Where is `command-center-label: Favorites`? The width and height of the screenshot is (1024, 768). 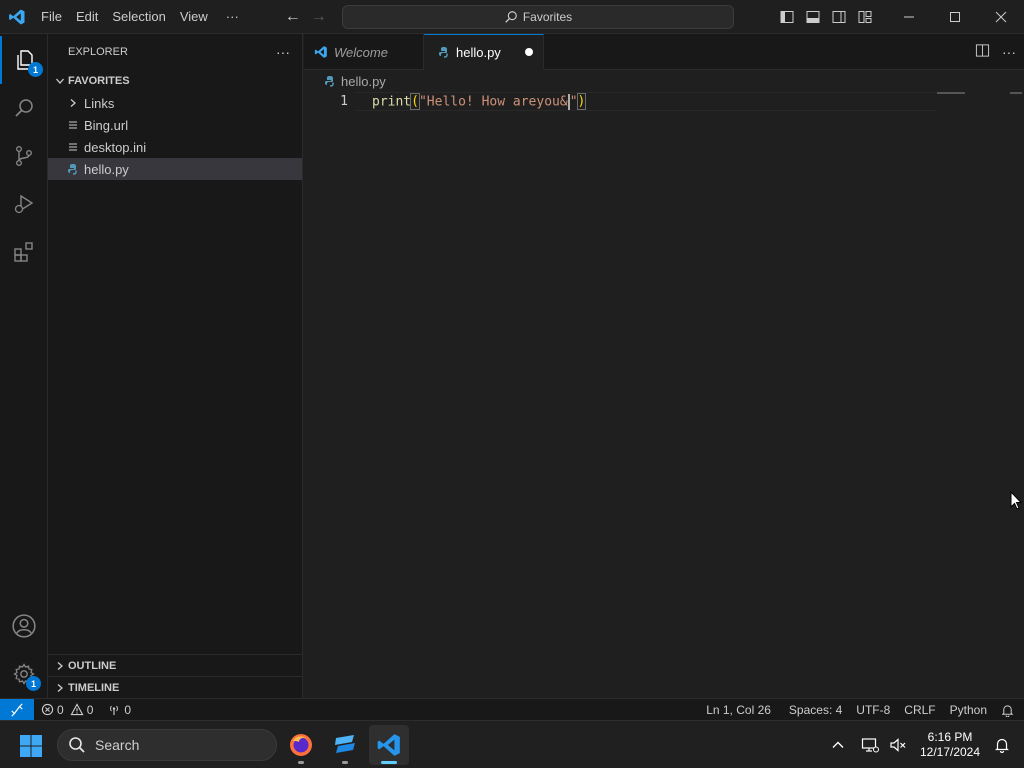
command-center-label: Favorites is located at coordinates (547, 17).